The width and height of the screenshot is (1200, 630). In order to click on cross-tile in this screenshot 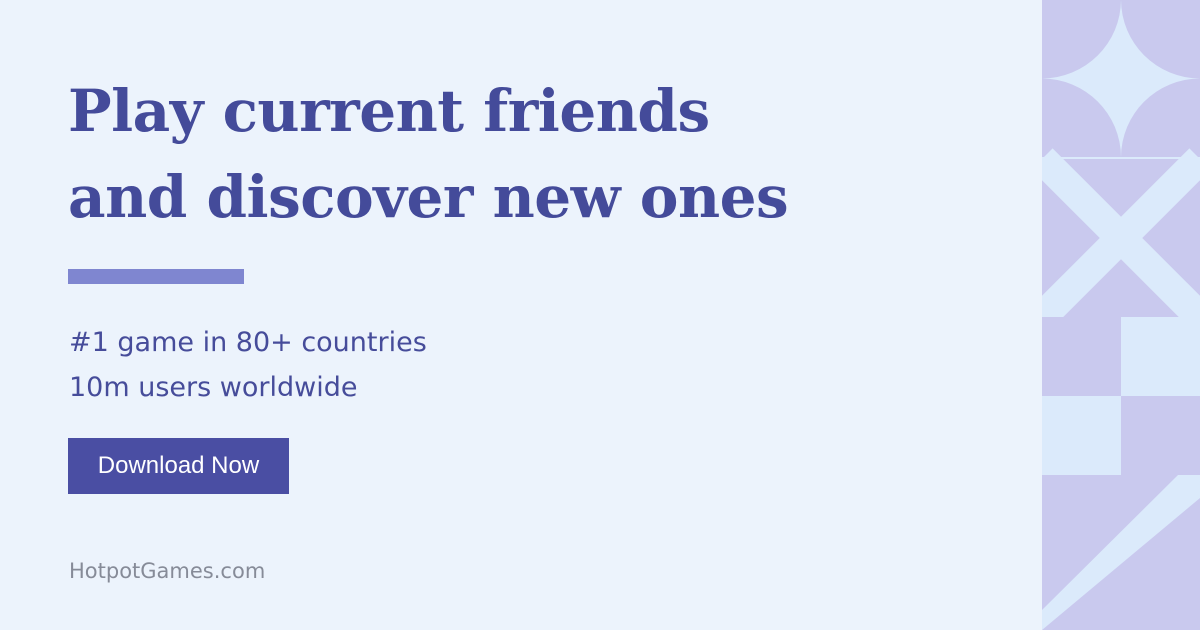, I will do `click(1121, 238)`.